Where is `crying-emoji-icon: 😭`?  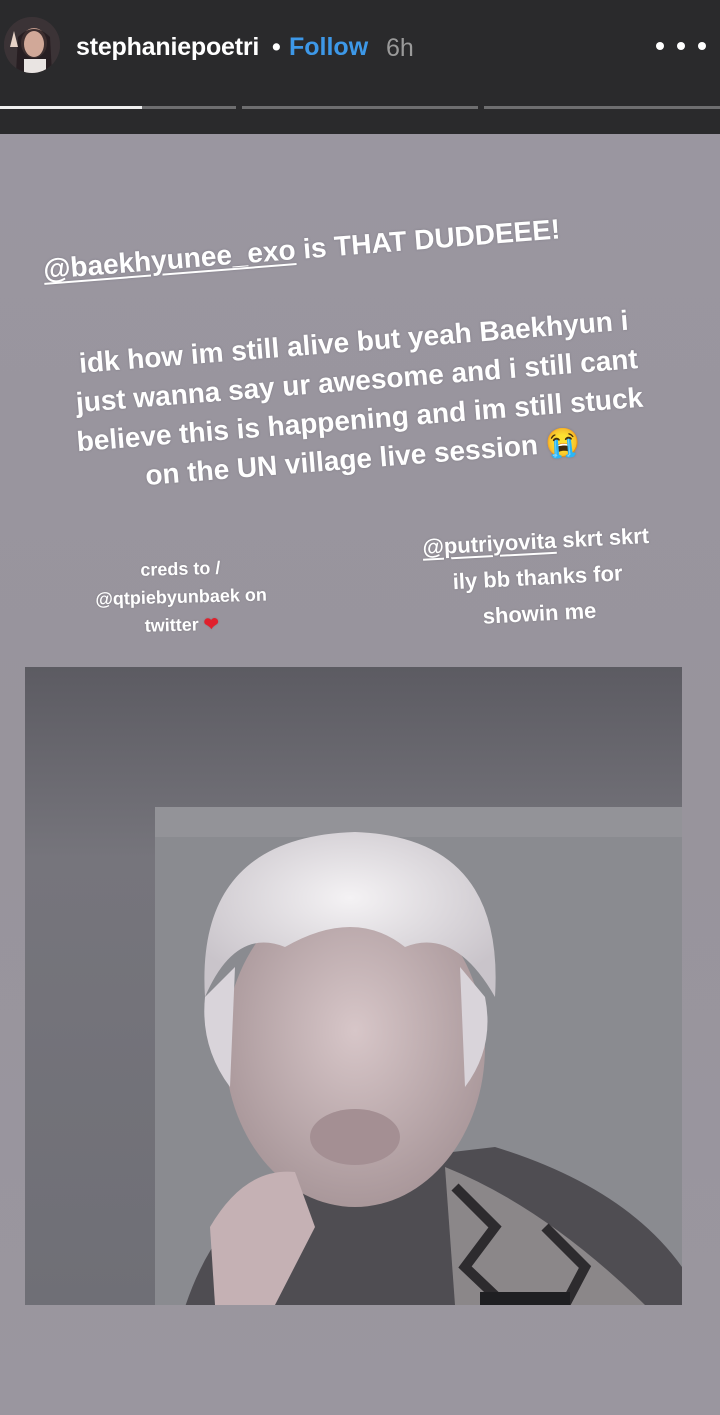
crying-emoji-icon: 😭 is located at coordinates (563, 442).